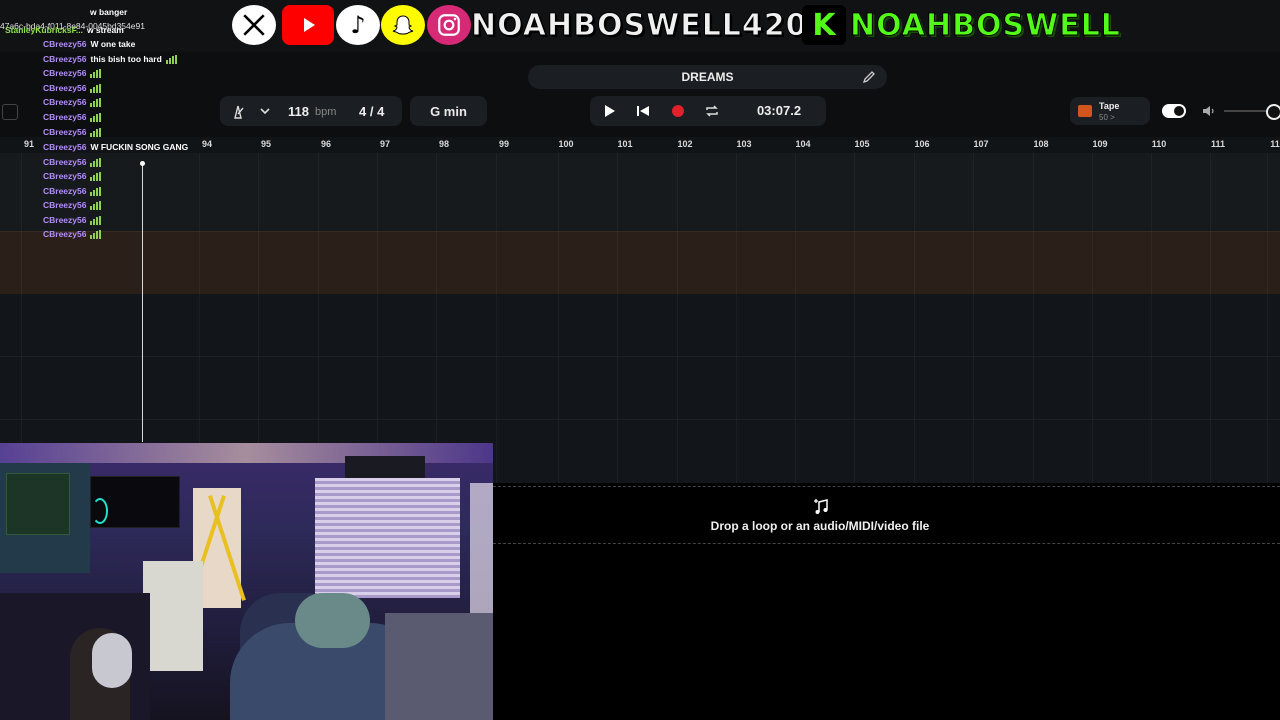  Describe the element at coordinates (1109, 106) in the screenshot. I see `tape-label: Tape` at that location.